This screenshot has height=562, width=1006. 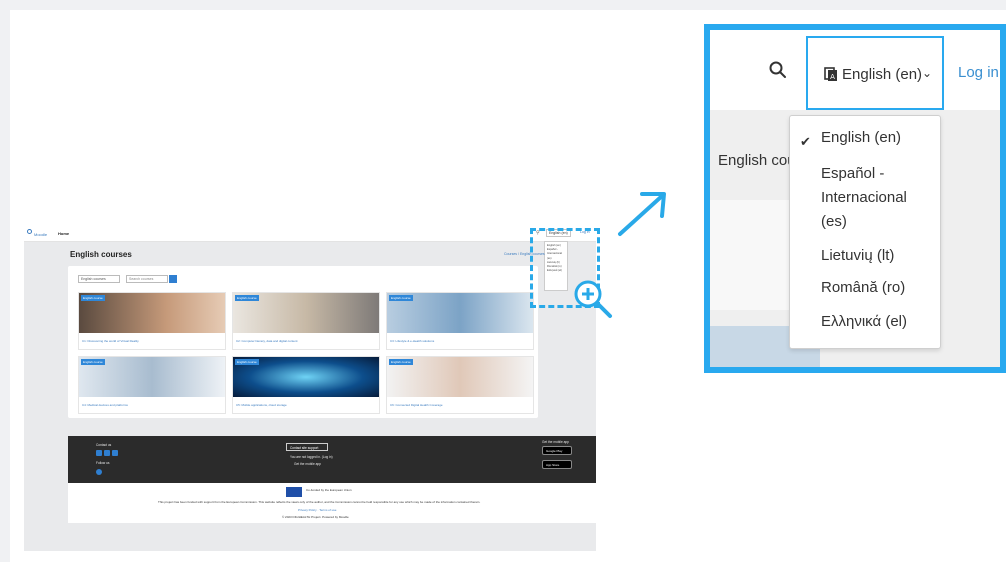 What do you see at coordinates (642, 214) in the screenshot?
I see `arrow-icon` at bounding box center [642, 214].